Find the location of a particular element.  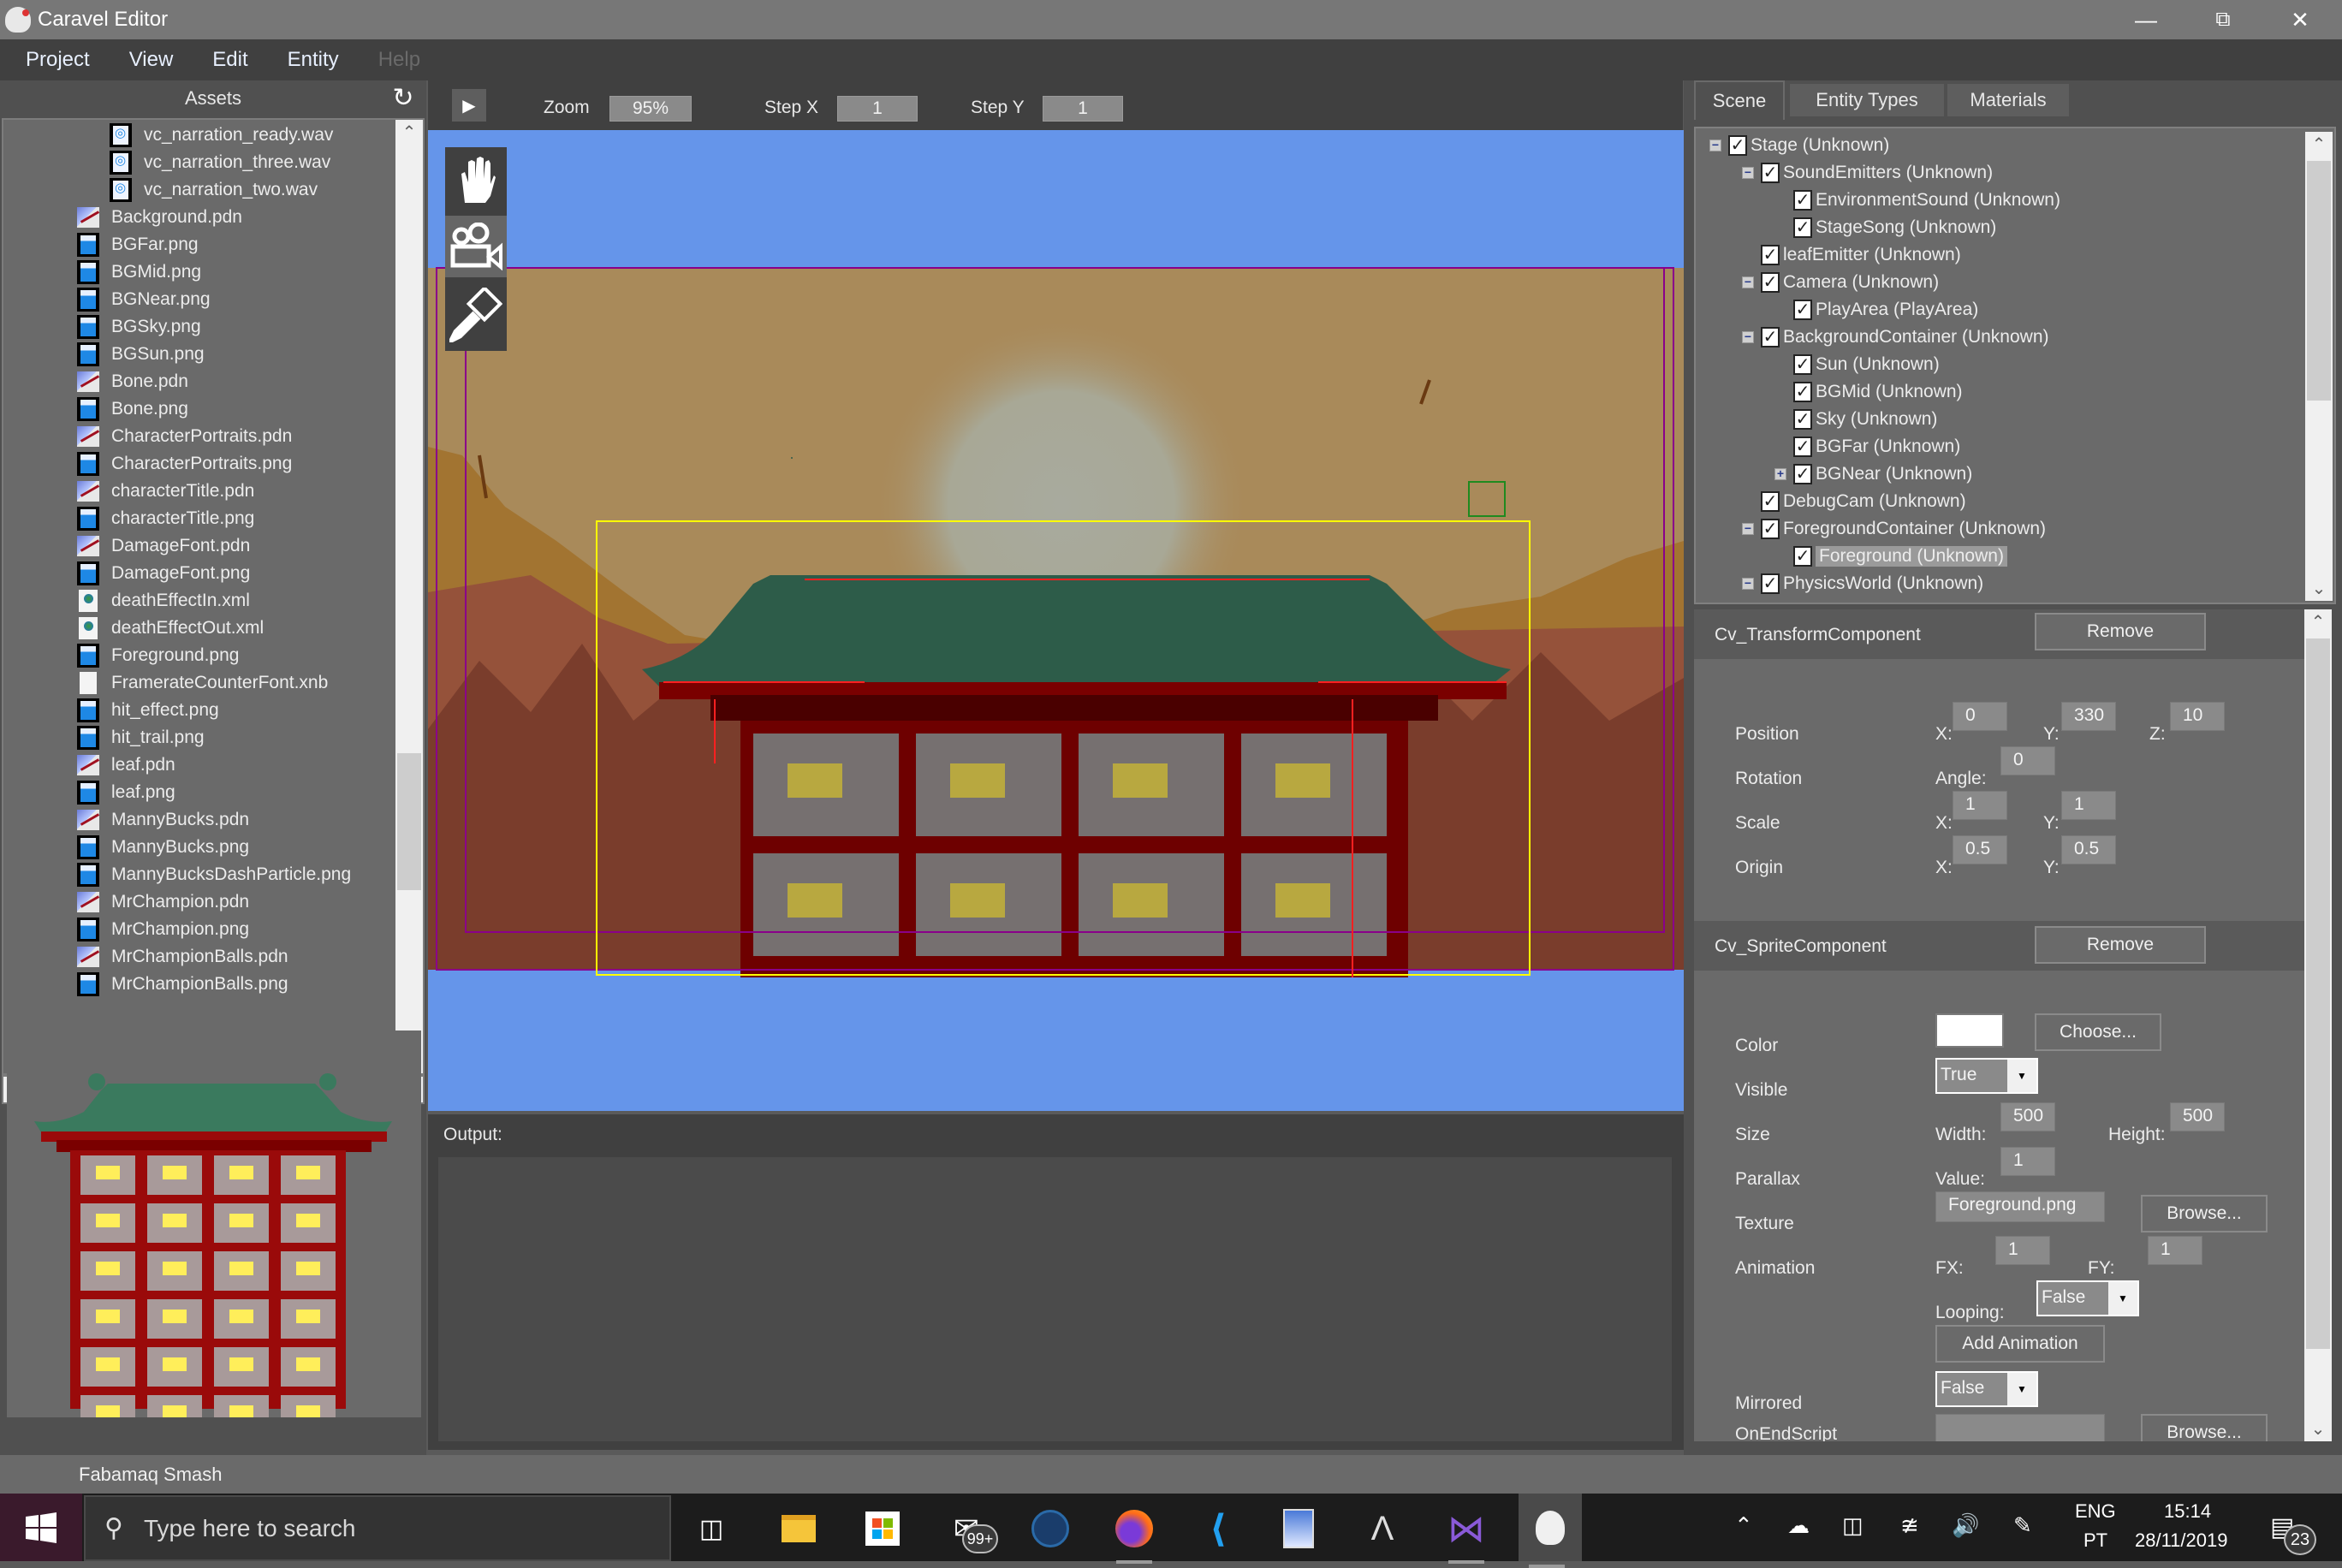

asset-item: Foreground.png is located at coordinates (158, 655).